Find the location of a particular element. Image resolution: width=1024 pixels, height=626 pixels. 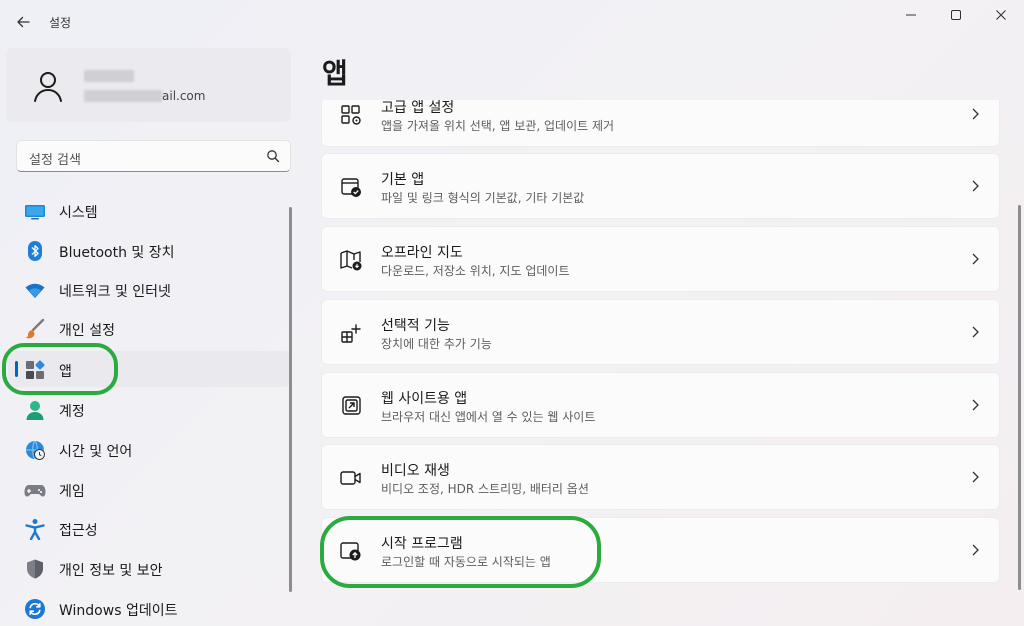

advanced-app-settings-icon is located at coordinates (351, 115).